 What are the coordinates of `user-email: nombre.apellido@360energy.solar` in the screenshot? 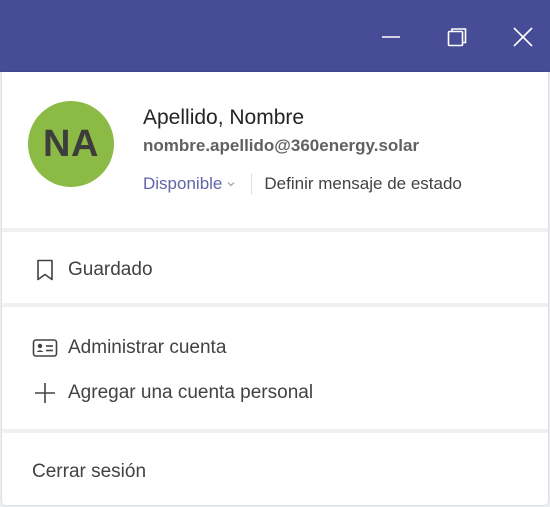 It's located at (281, 145).